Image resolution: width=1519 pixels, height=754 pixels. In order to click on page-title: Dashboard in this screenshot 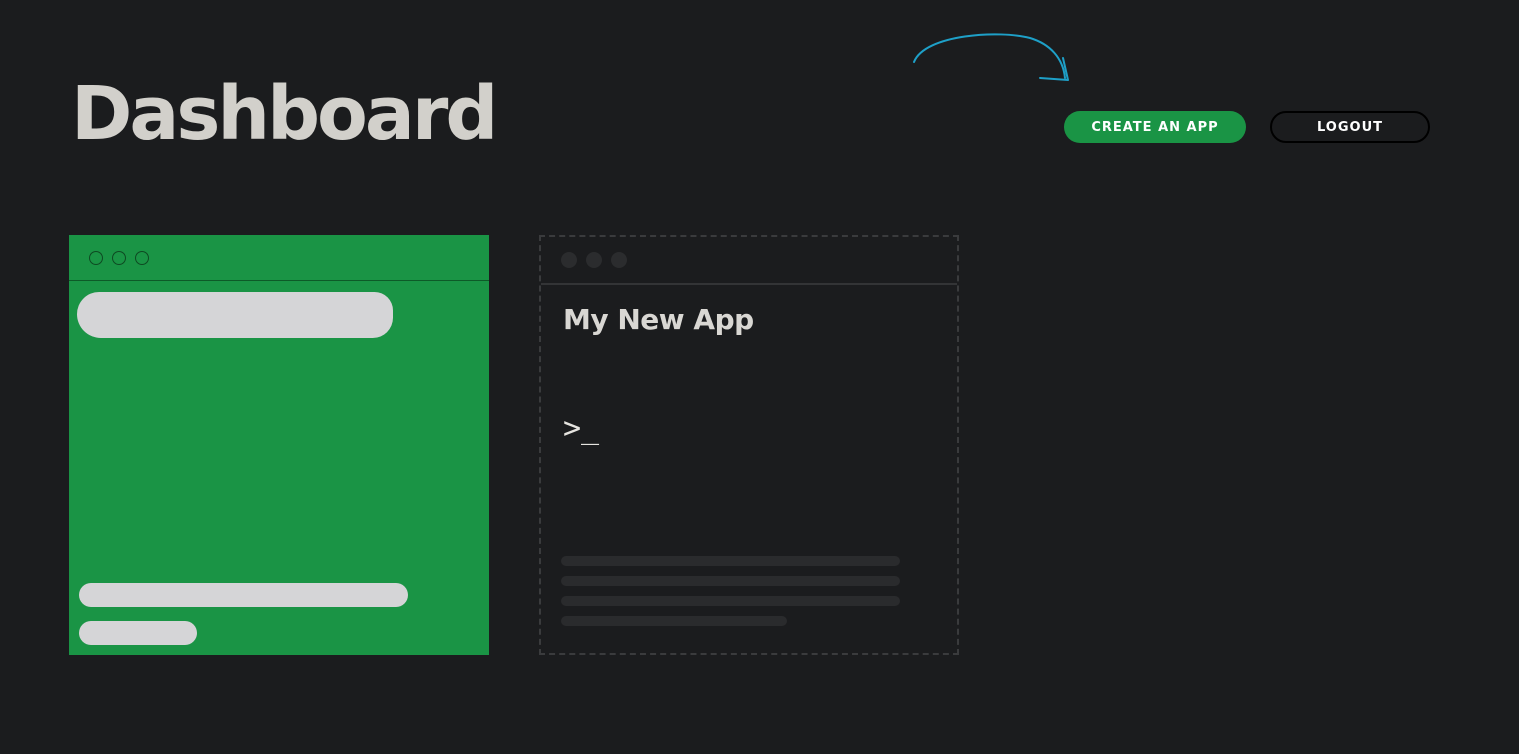, I will do `click(284, 114)`.